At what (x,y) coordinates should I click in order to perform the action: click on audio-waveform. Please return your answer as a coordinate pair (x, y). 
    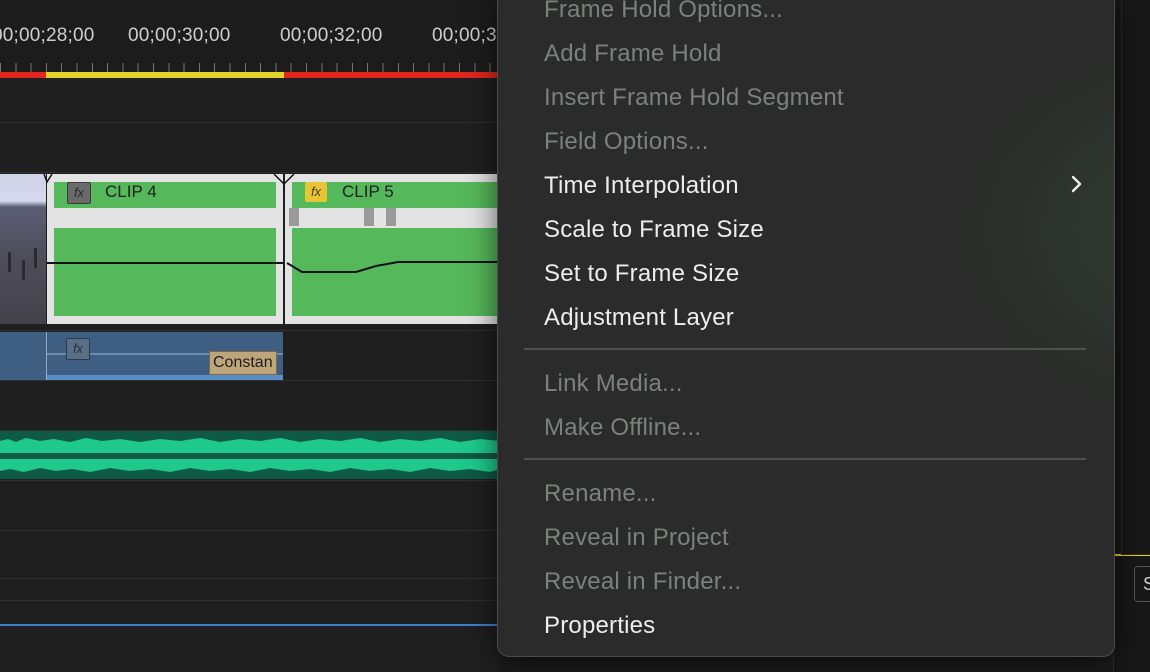
    Looking at the image, I should click on (250, 455).